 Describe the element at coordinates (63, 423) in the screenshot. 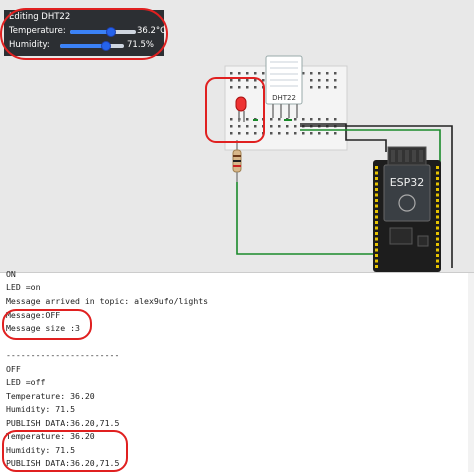

I see `terminal-line: PUBLISH DATA:36.20,71.5` at that location.